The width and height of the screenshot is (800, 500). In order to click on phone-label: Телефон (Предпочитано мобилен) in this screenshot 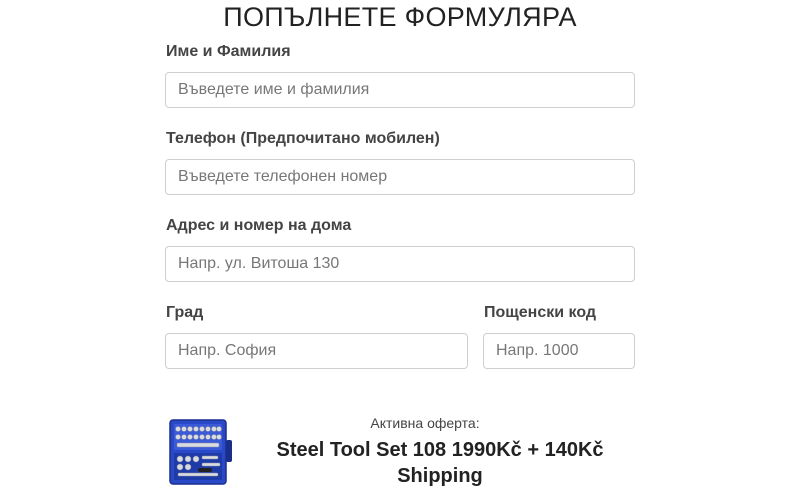, I will do `click(303, 138)`.